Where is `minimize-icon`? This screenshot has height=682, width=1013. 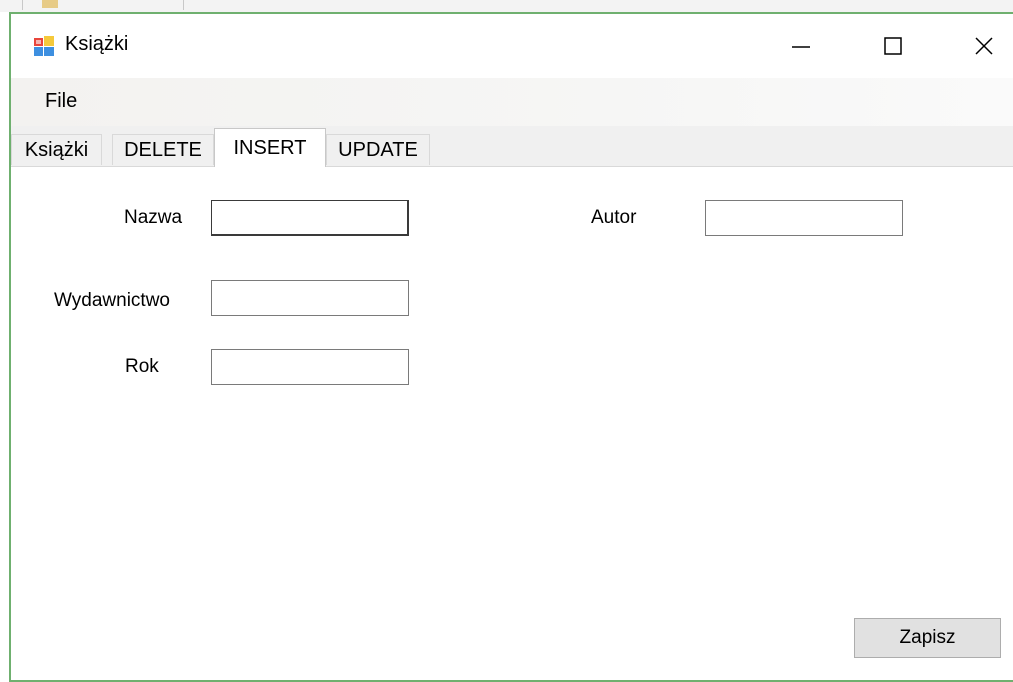 minimize-icon is located at coordinates (801, 47).